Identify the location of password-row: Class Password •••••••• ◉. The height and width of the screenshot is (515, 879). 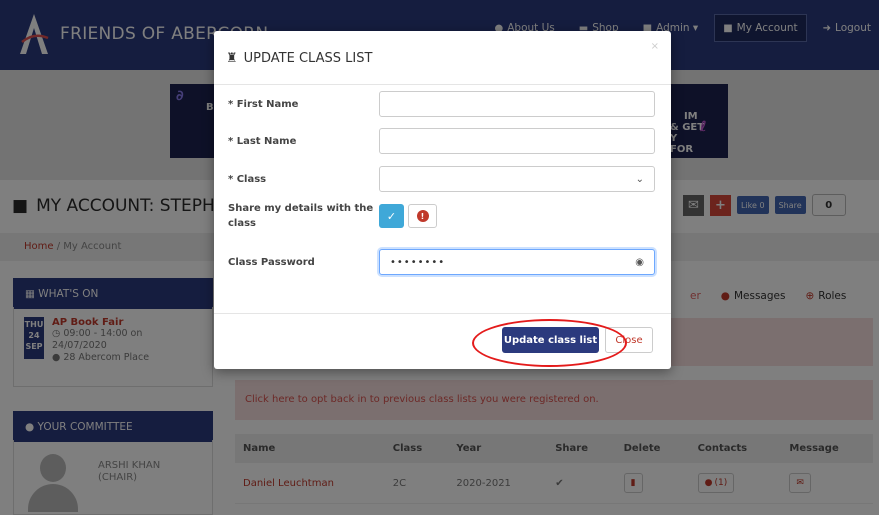
(441, 262).